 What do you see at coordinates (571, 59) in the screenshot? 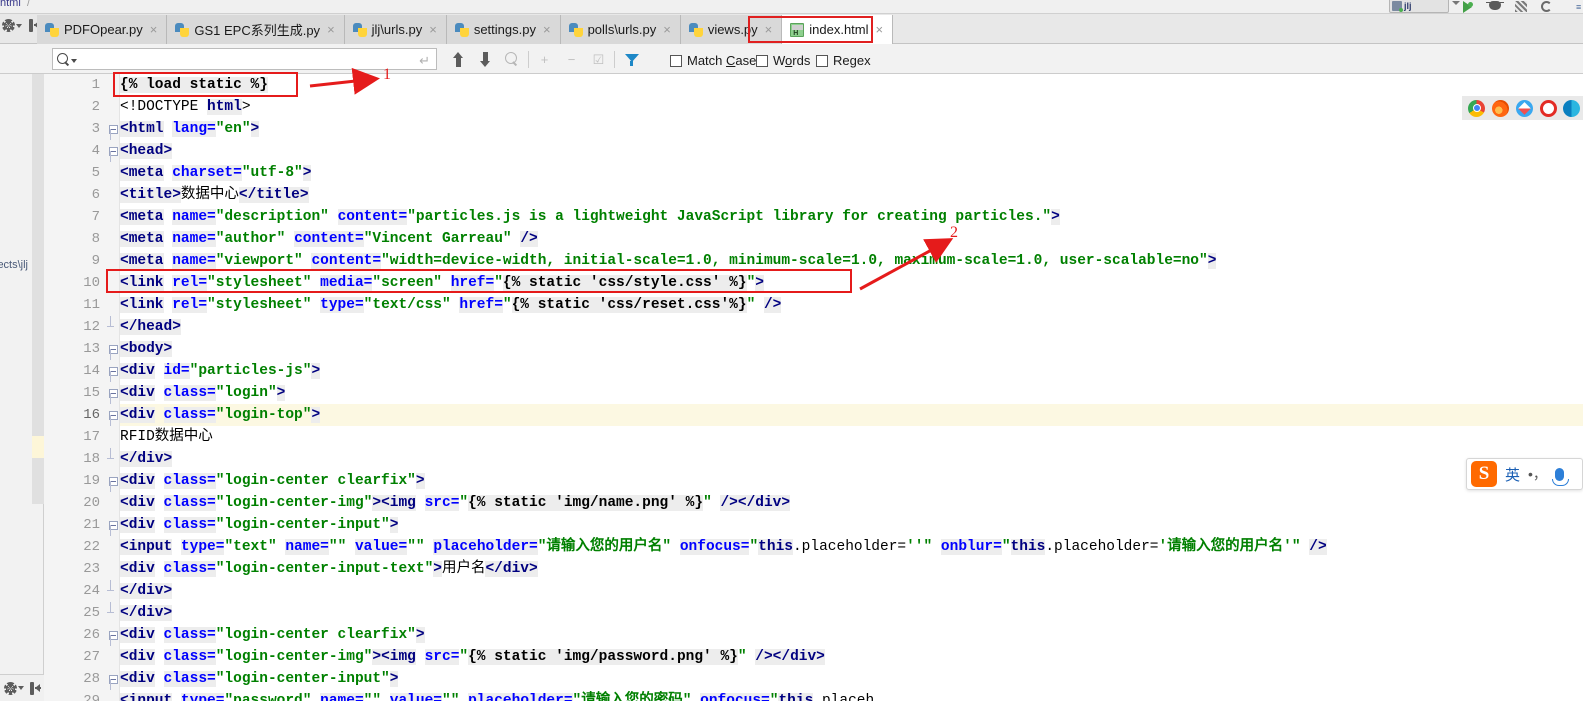
I see `remove-selection-icon: −` at bounding box center [571, 59].